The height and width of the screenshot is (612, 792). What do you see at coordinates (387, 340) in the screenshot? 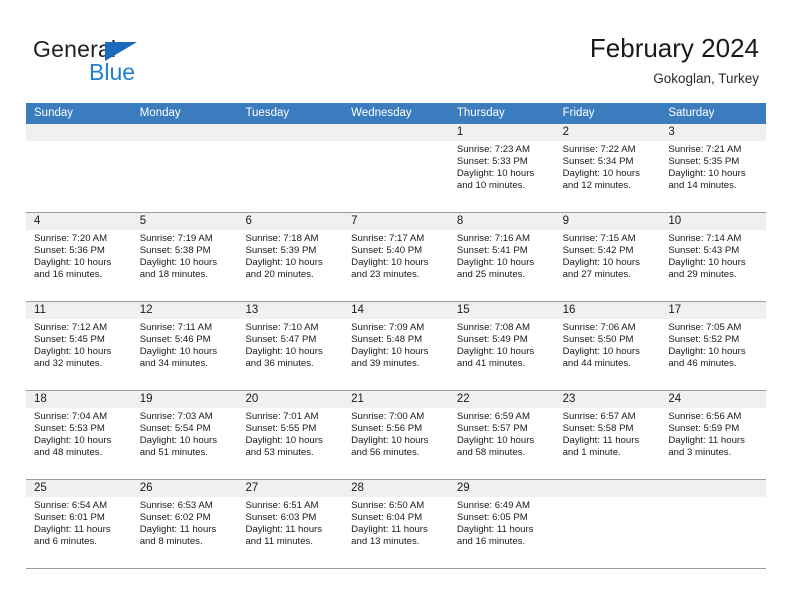
I see `sunset-text: Sunset: 5:48 PM` at bounding box center [387, 340].